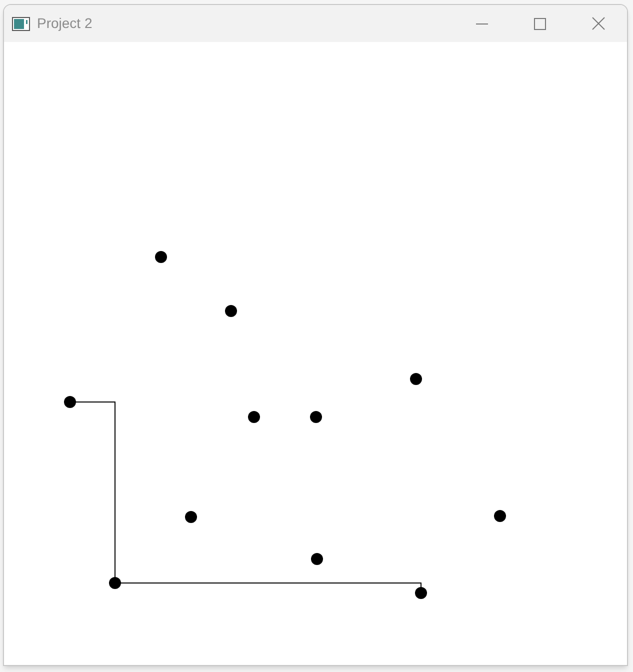  I want to click on app-icon, so click(21, 23).